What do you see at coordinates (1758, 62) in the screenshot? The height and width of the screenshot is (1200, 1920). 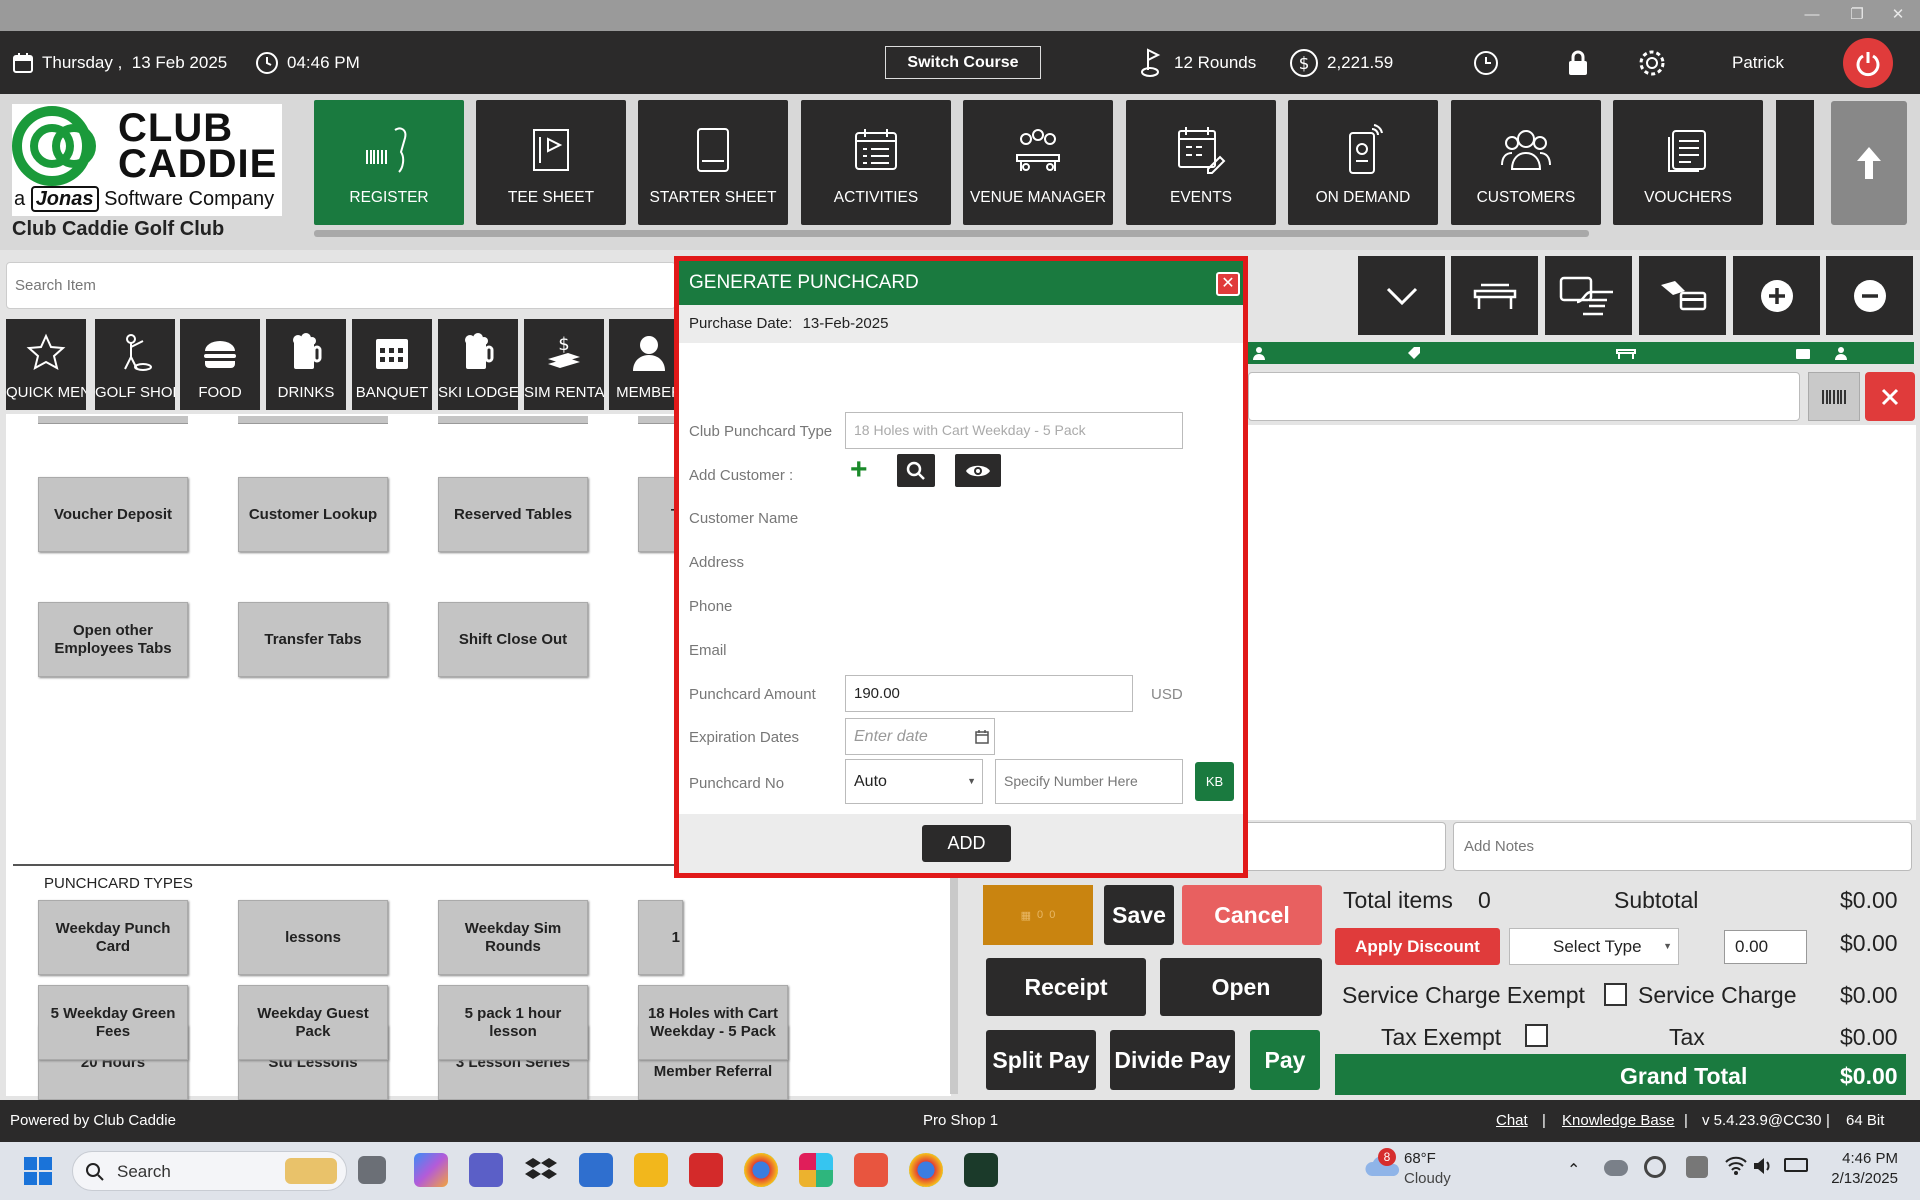 I see `user-name: Patrick` at bounding box center [1758, 62].